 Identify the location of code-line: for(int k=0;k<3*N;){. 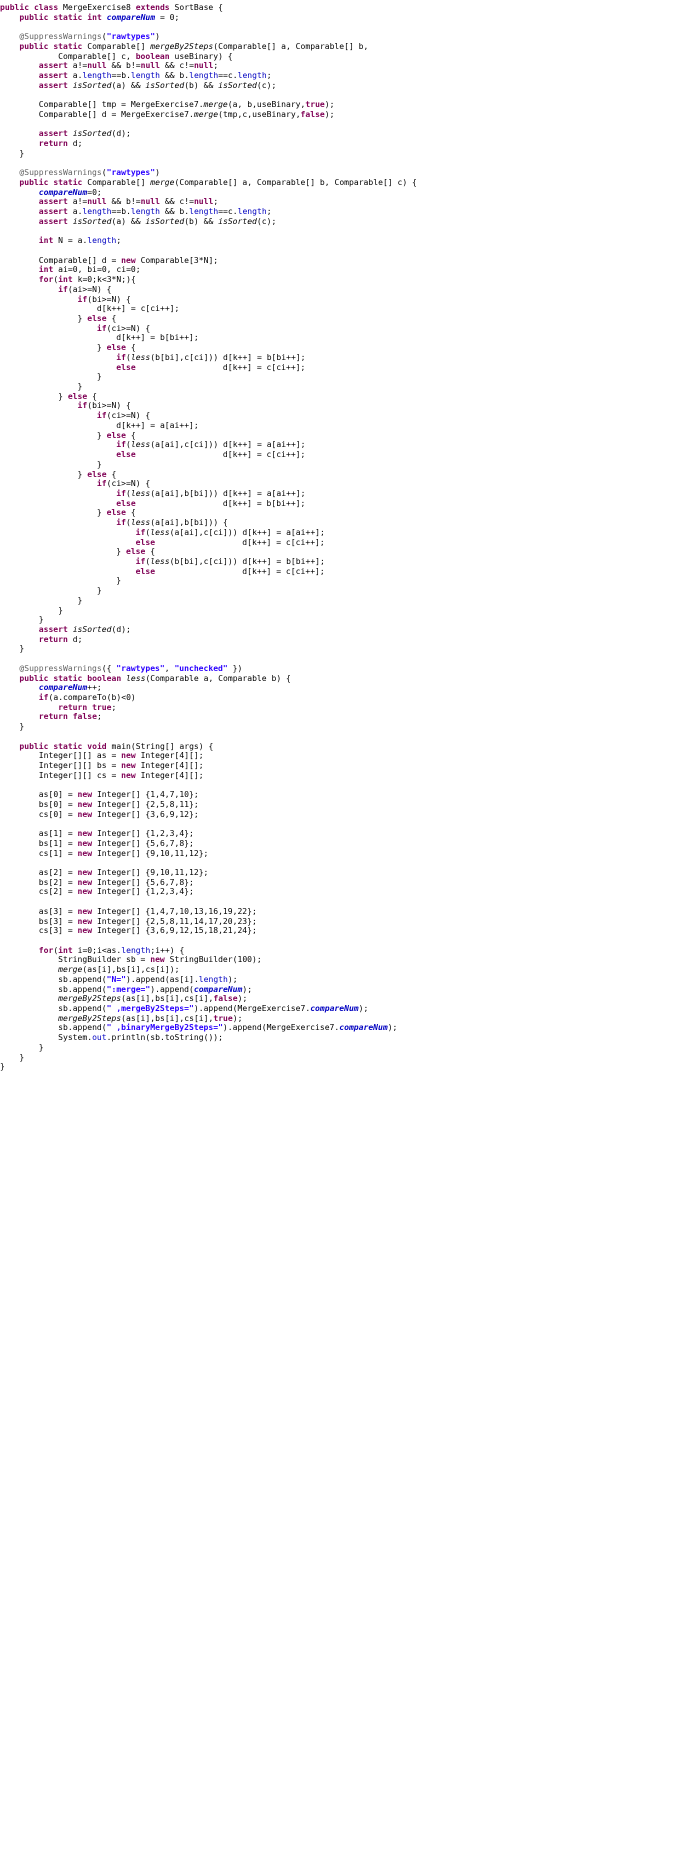
(87, 280).